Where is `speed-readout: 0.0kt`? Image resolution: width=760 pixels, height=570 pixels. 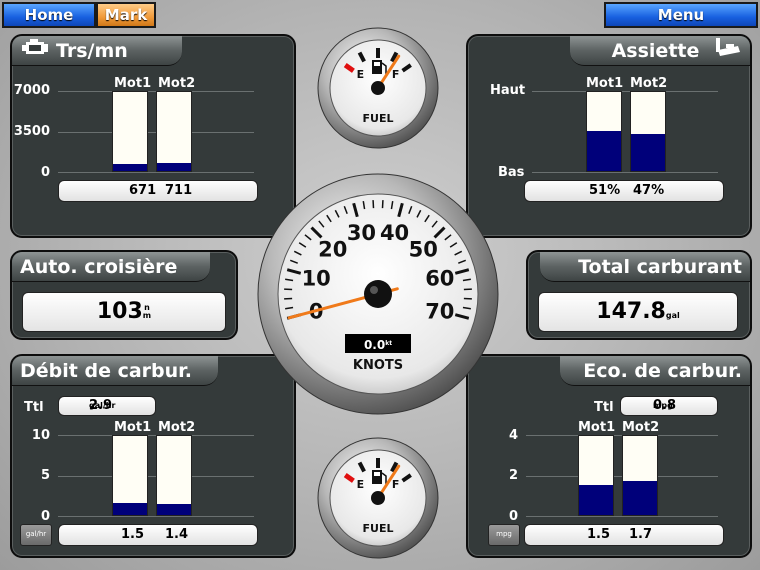 speed-readout: 0.0kt is located at coordinates (378, 345).